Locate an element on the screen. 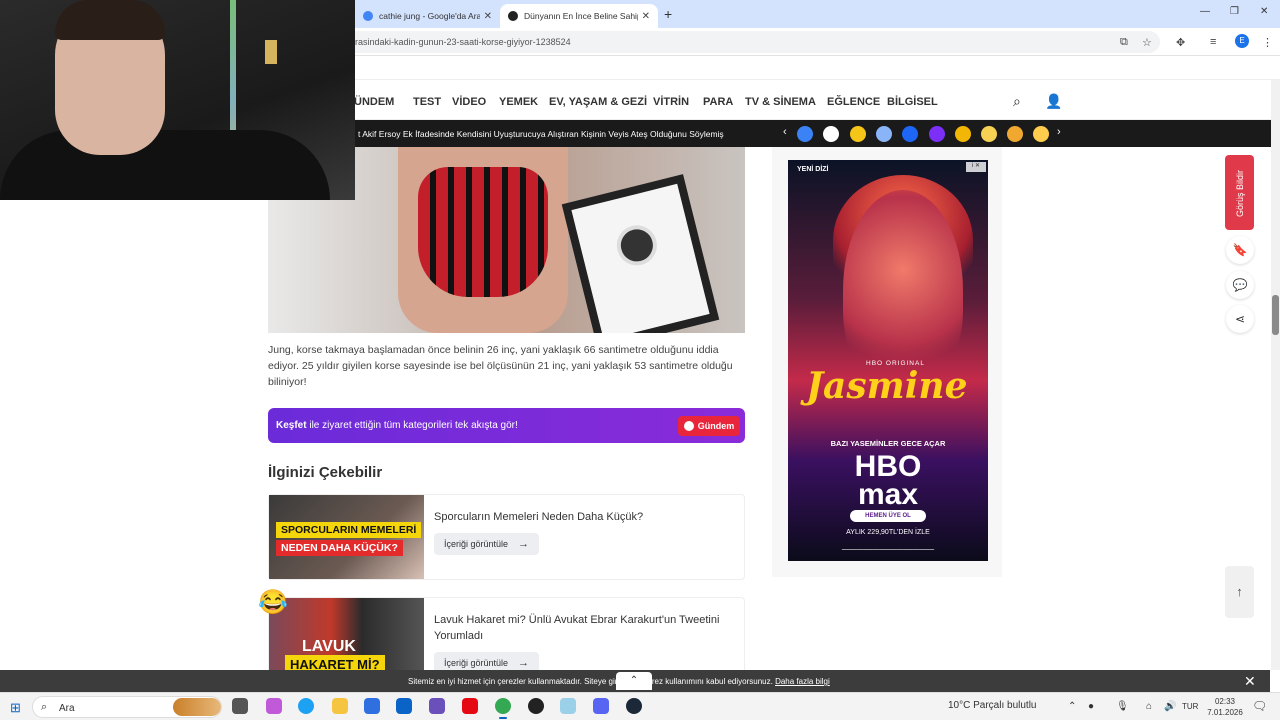 Image resolution: width=1280 pixels, height=720 pixels. search-icon: ⌕ is located at coordinates (1017, 101).